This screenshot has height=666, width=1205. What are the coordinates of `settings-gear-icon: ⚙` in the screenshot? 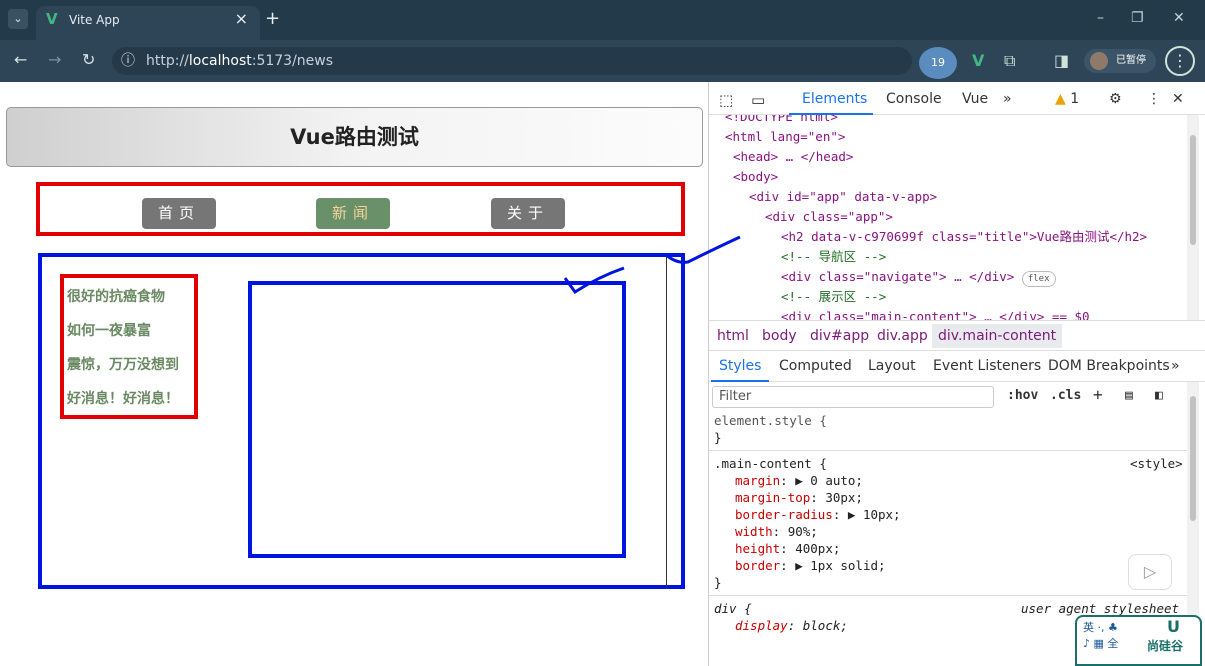 It's located at (1115, 99).